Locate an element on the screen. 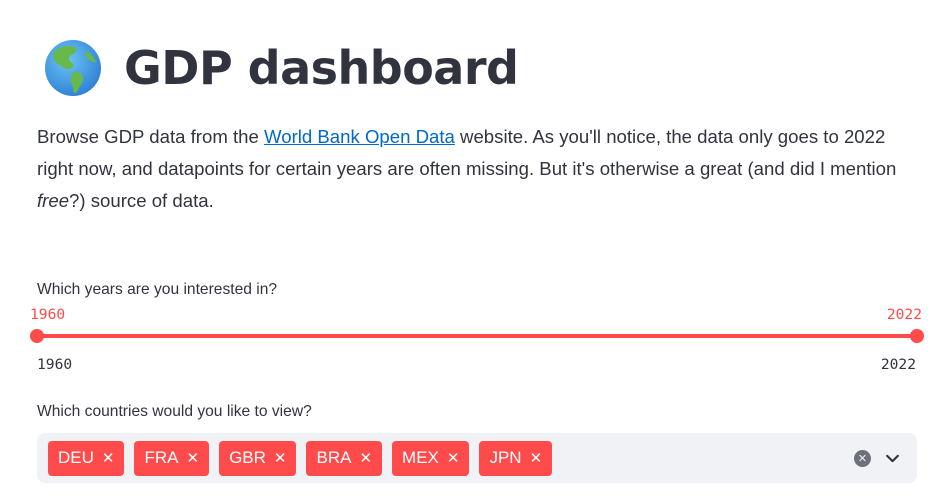 The width and height of the screenshot is (930, 499). intro-italic-free: free is located at coordinates (53, 200).